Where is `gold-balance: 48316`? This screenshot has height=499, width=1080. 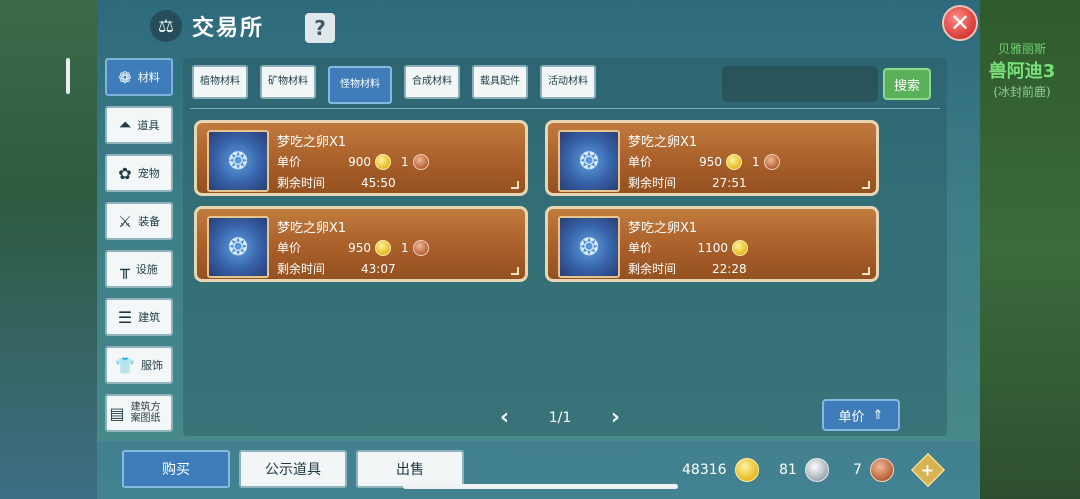 gold-balance: 48316 is located at coordinates (720, 470).